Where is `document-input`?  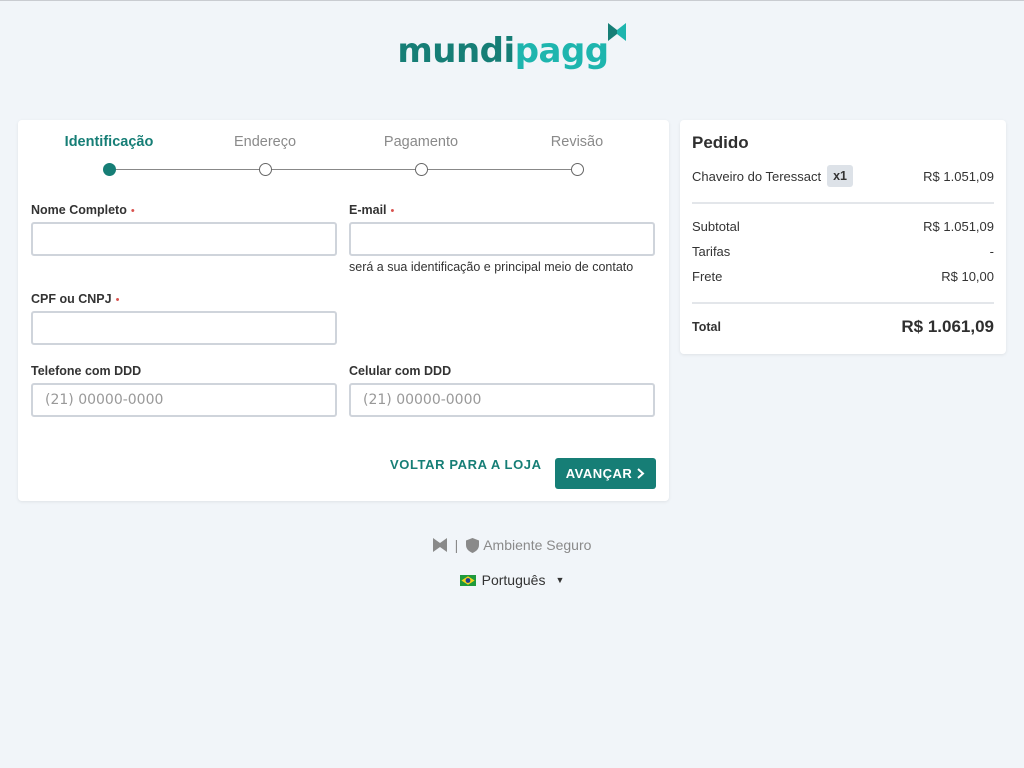
document-input is located at coordinates (184, 328).